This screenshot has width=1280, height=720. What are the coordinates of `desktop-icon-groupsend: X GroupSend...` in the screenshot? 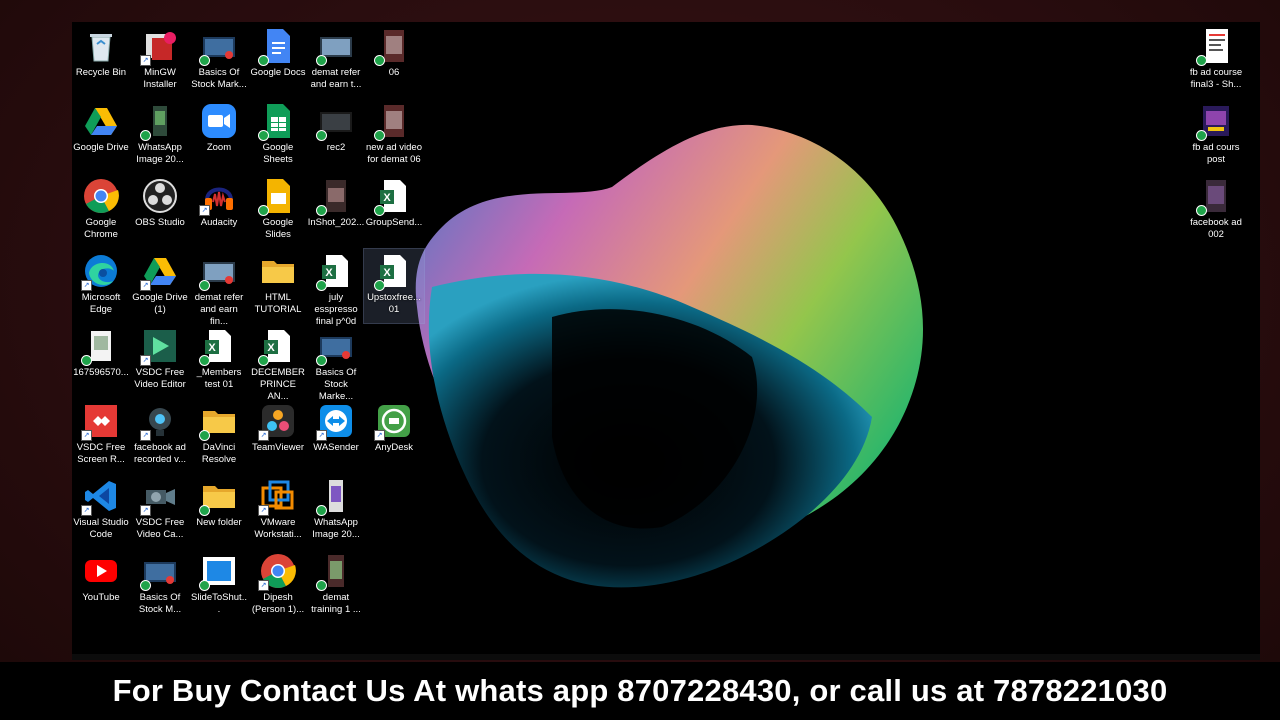 It's located at (394, 211).